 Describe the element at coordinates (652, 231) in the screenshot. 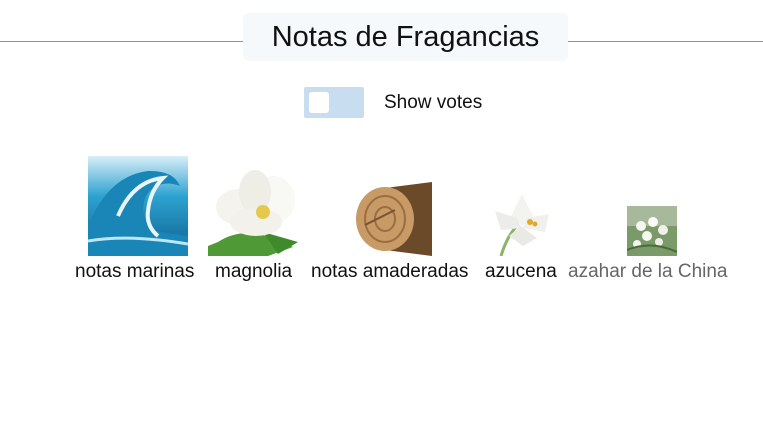

I see `orange-blossom-image` at that location.